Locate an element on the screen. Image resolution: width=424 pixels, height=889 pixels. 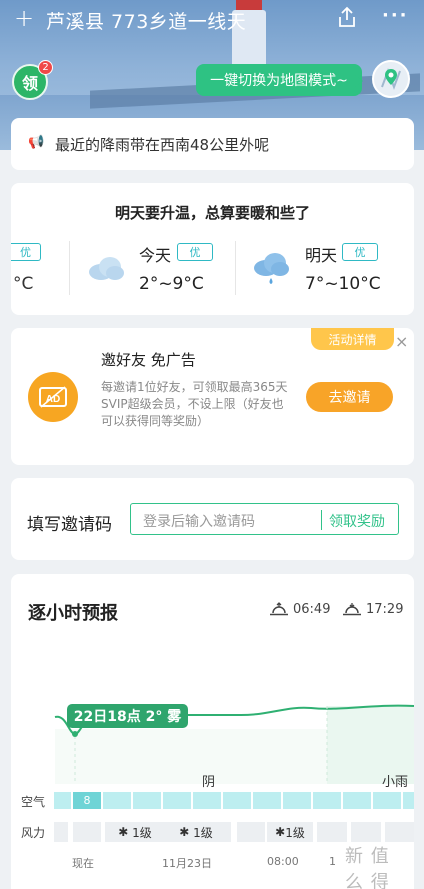
wind-row-label: 风力 is located at coordinates (33, 833).